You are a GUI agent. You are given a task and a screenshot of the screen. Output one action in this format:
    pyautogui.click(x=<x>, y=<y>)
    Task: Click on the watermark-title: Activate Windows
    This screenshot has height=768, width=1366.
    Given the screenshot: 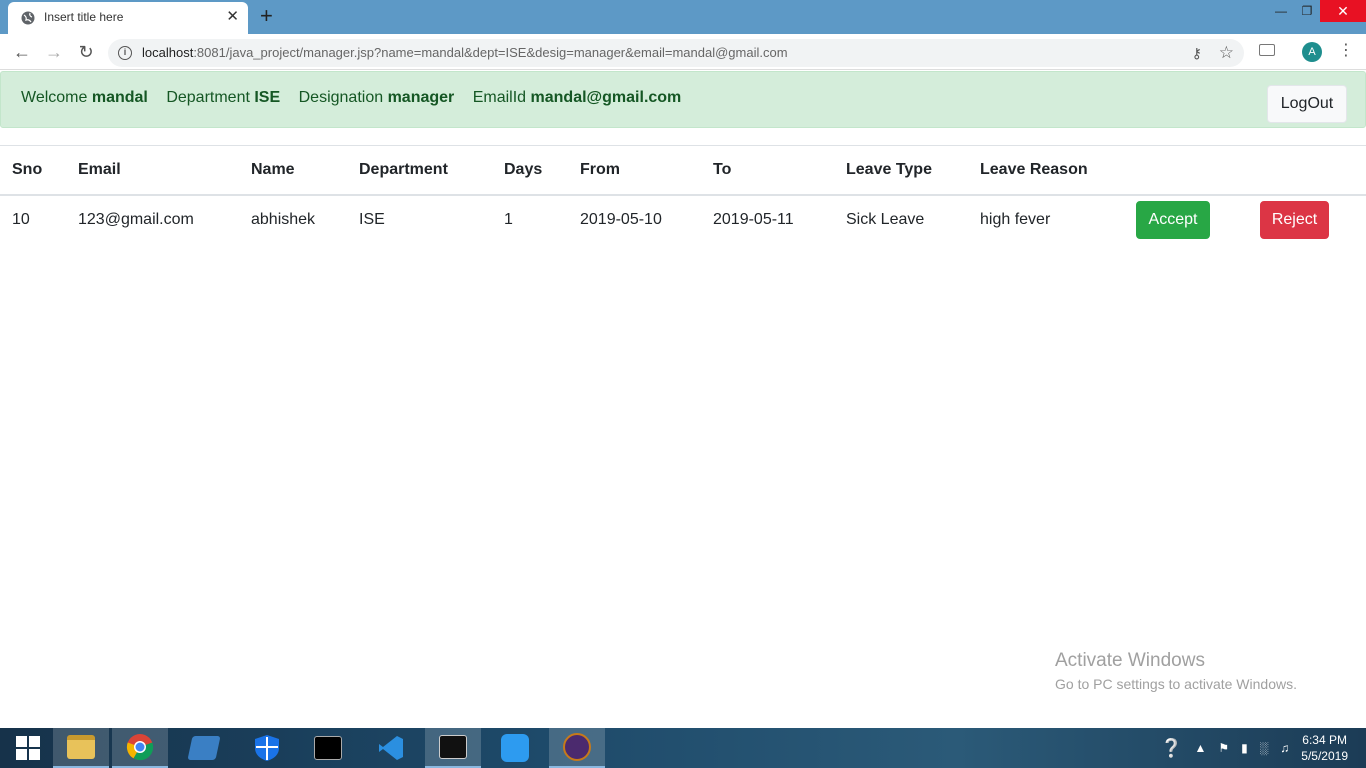 What is the action you would take?
    pyautogui.click(x=1130, y=660)
    